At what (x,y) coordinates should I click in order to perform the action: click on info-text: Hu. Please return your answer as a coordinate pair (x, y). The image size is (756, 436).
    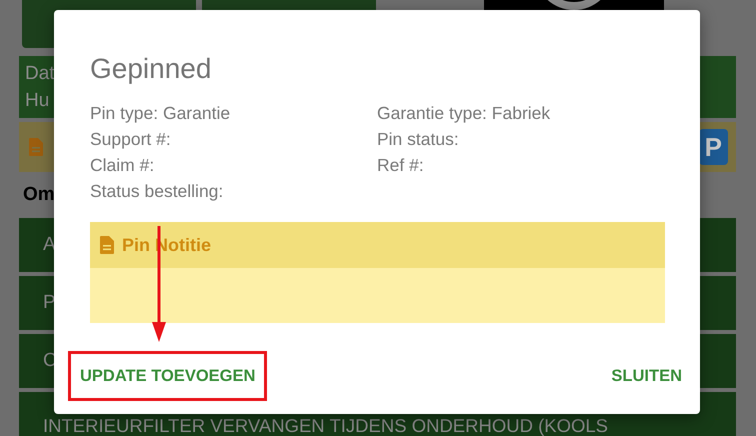
    Looking at the image, I should click on (37, 101).